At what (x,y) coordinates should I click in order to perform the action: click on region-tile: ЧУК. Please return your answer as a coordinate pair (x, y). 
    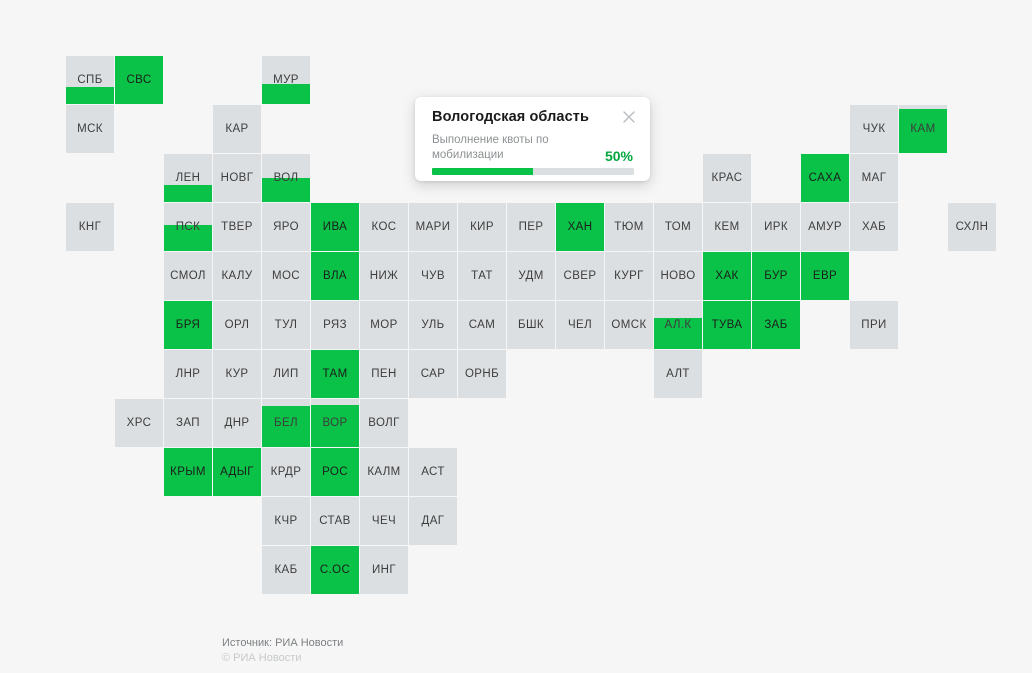
    Looking at the image, I should click on (874, 129).